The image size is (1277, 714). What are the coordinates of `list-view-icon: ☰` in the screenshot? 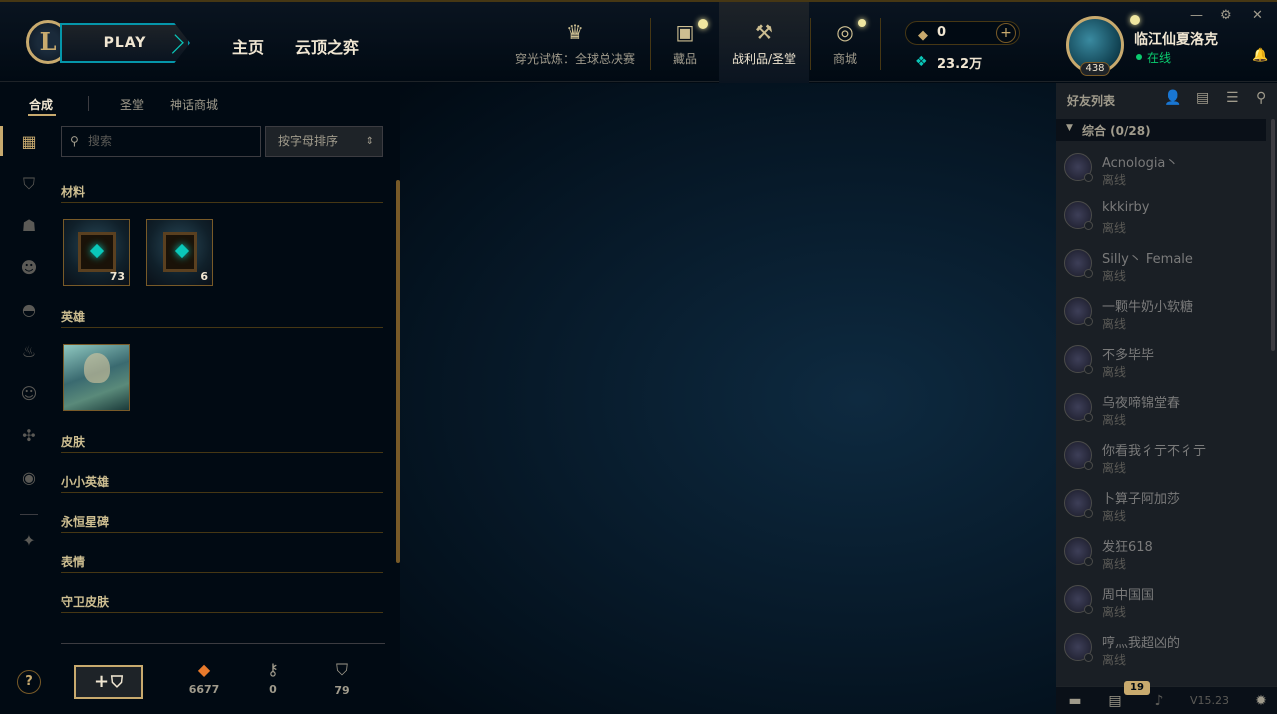 It's located at (1232, 98).